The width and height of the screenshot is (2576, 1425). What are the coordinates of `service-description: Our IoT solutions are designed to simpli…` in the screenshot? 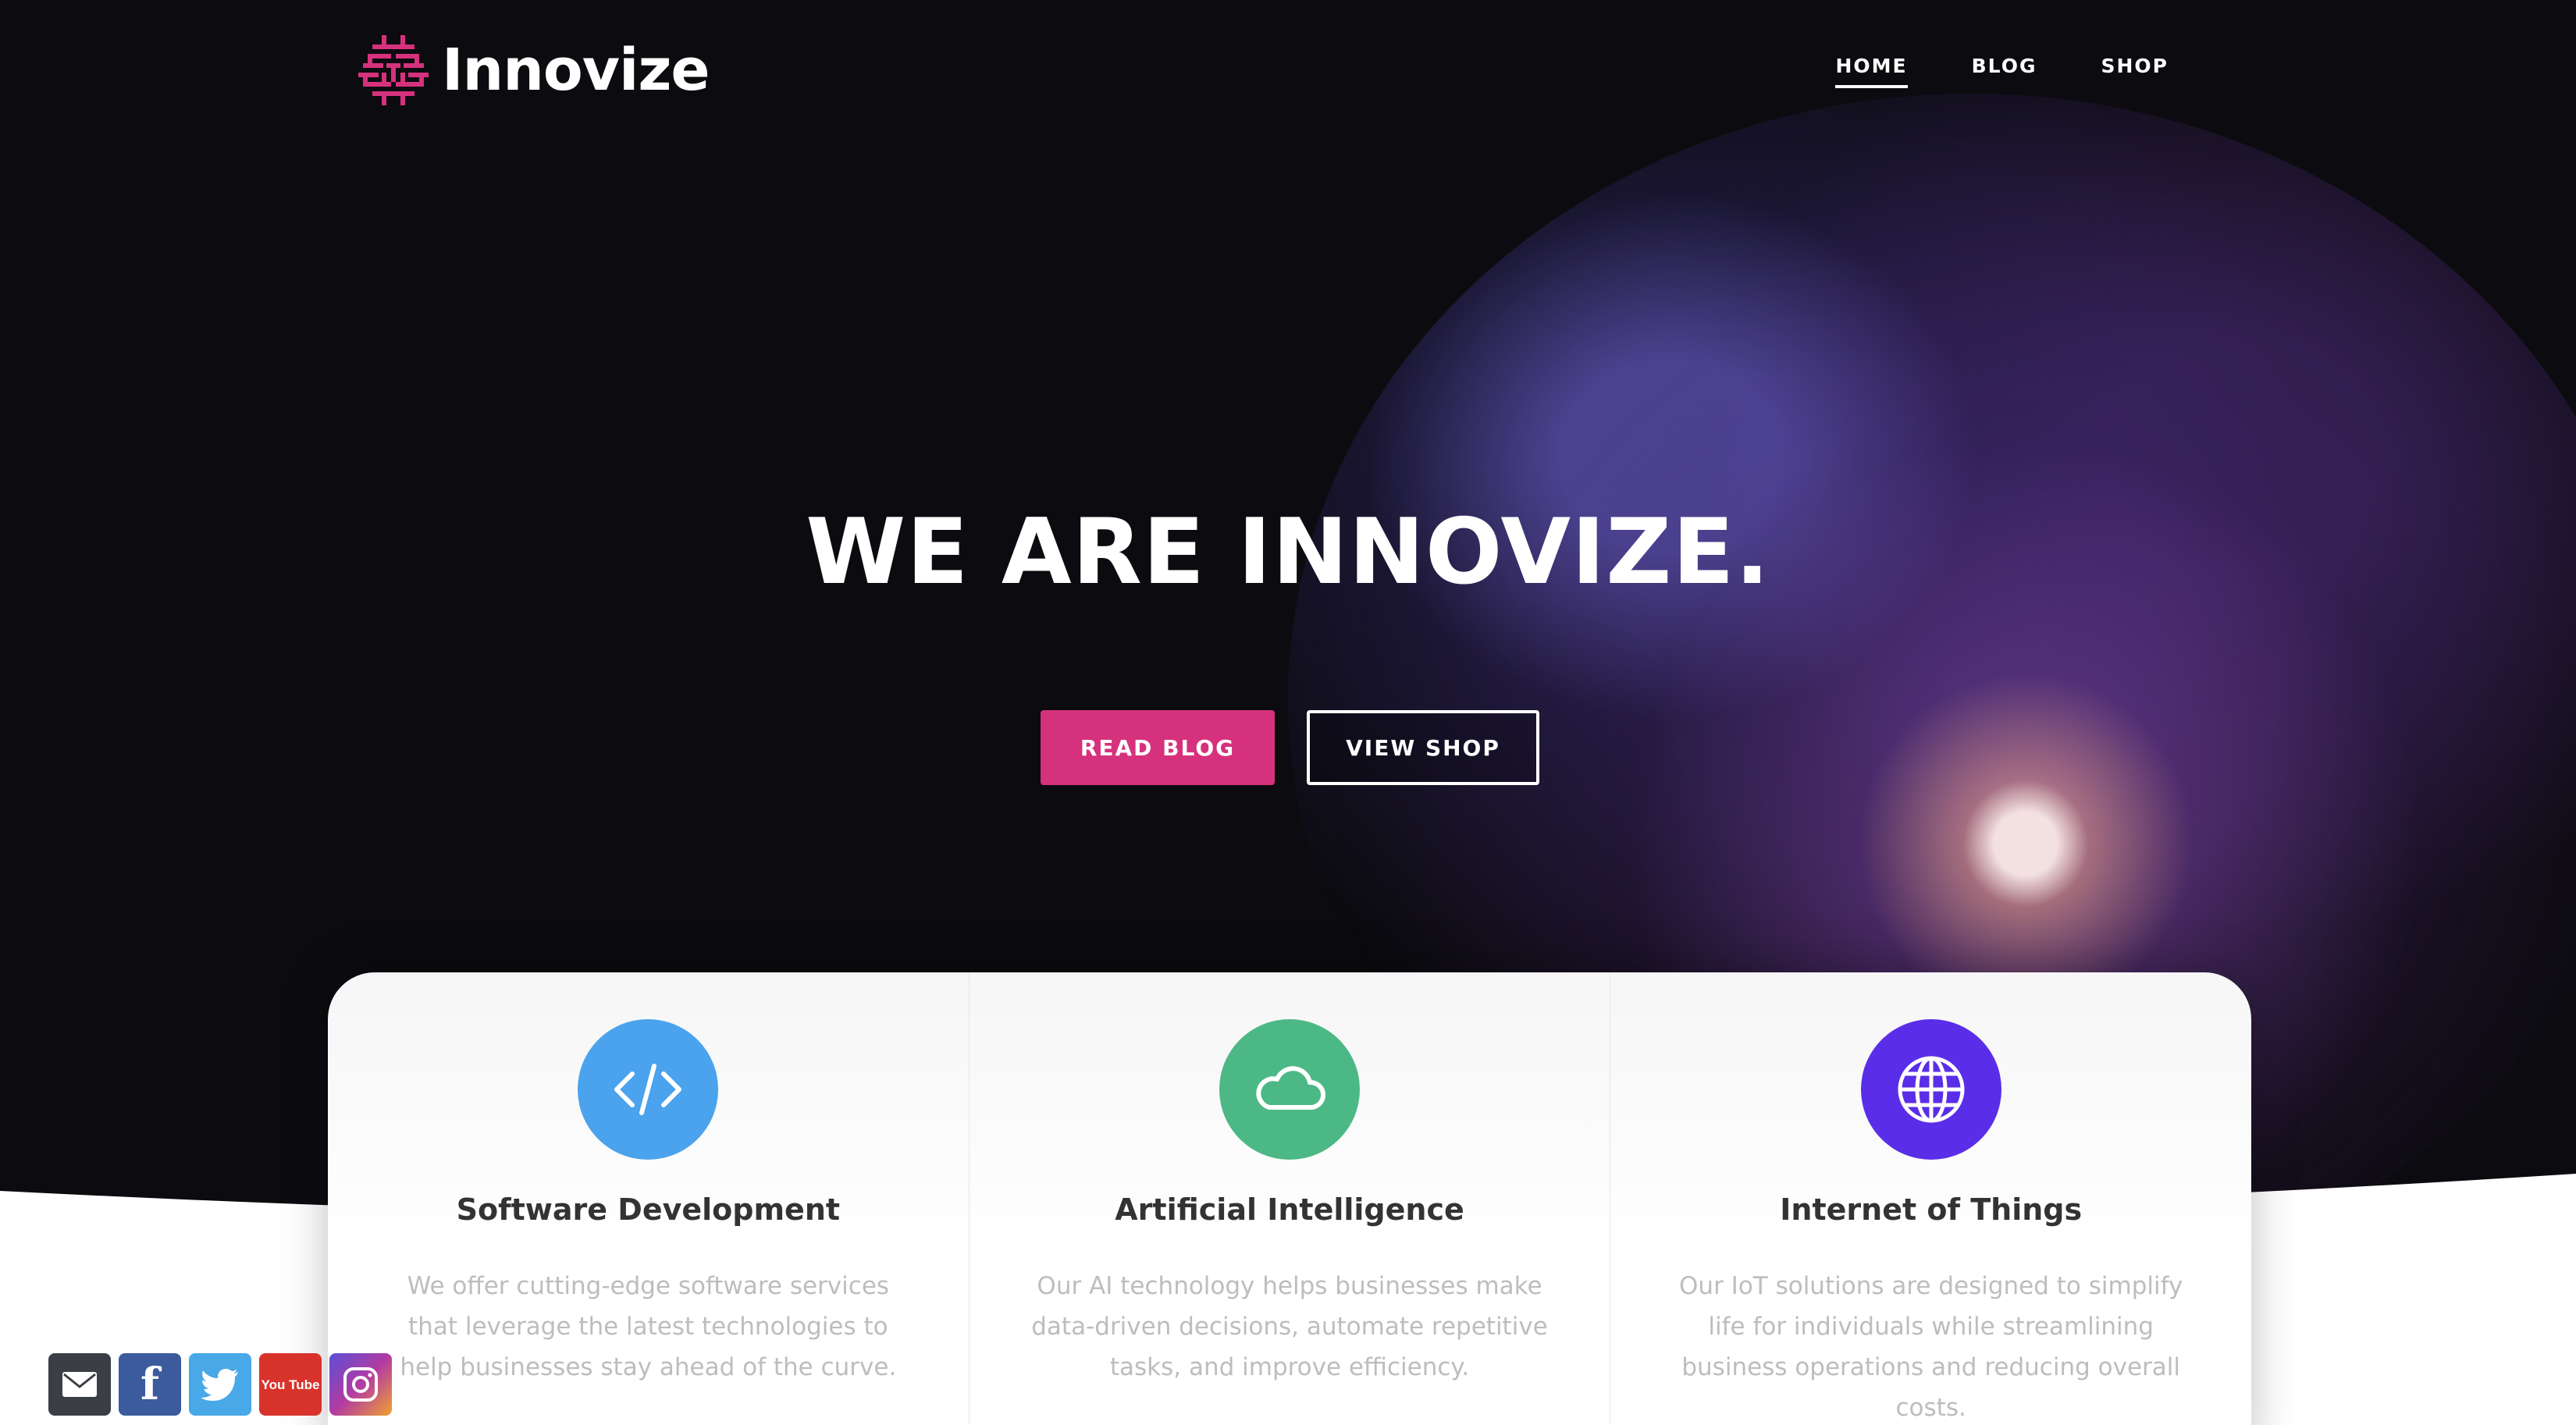 It's located at (1931, 1347).